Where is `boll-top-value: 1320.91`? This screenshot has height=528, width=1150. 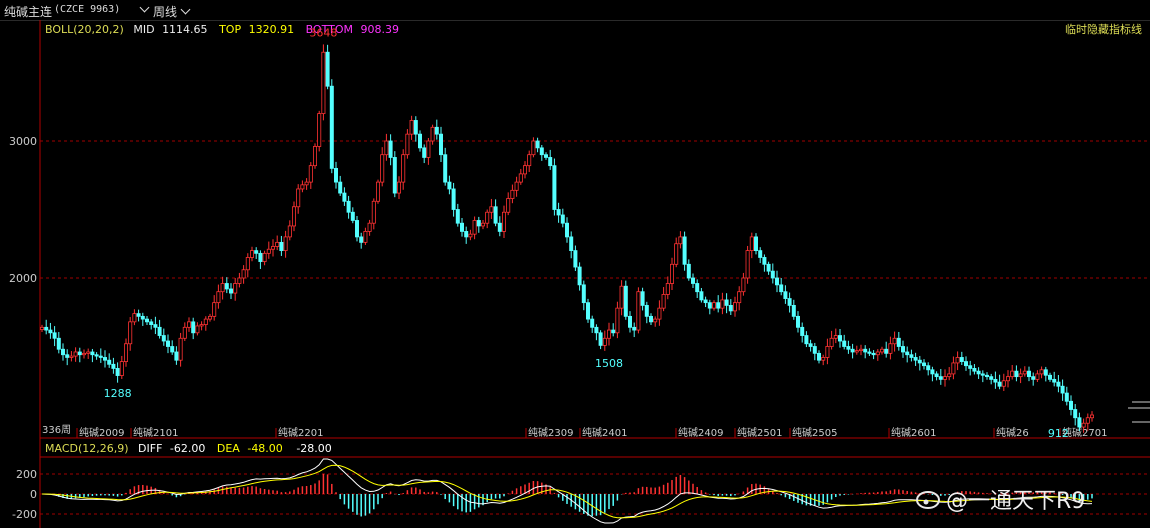
boll-top-value: 1320.91 is located at coordinates (272, 29).